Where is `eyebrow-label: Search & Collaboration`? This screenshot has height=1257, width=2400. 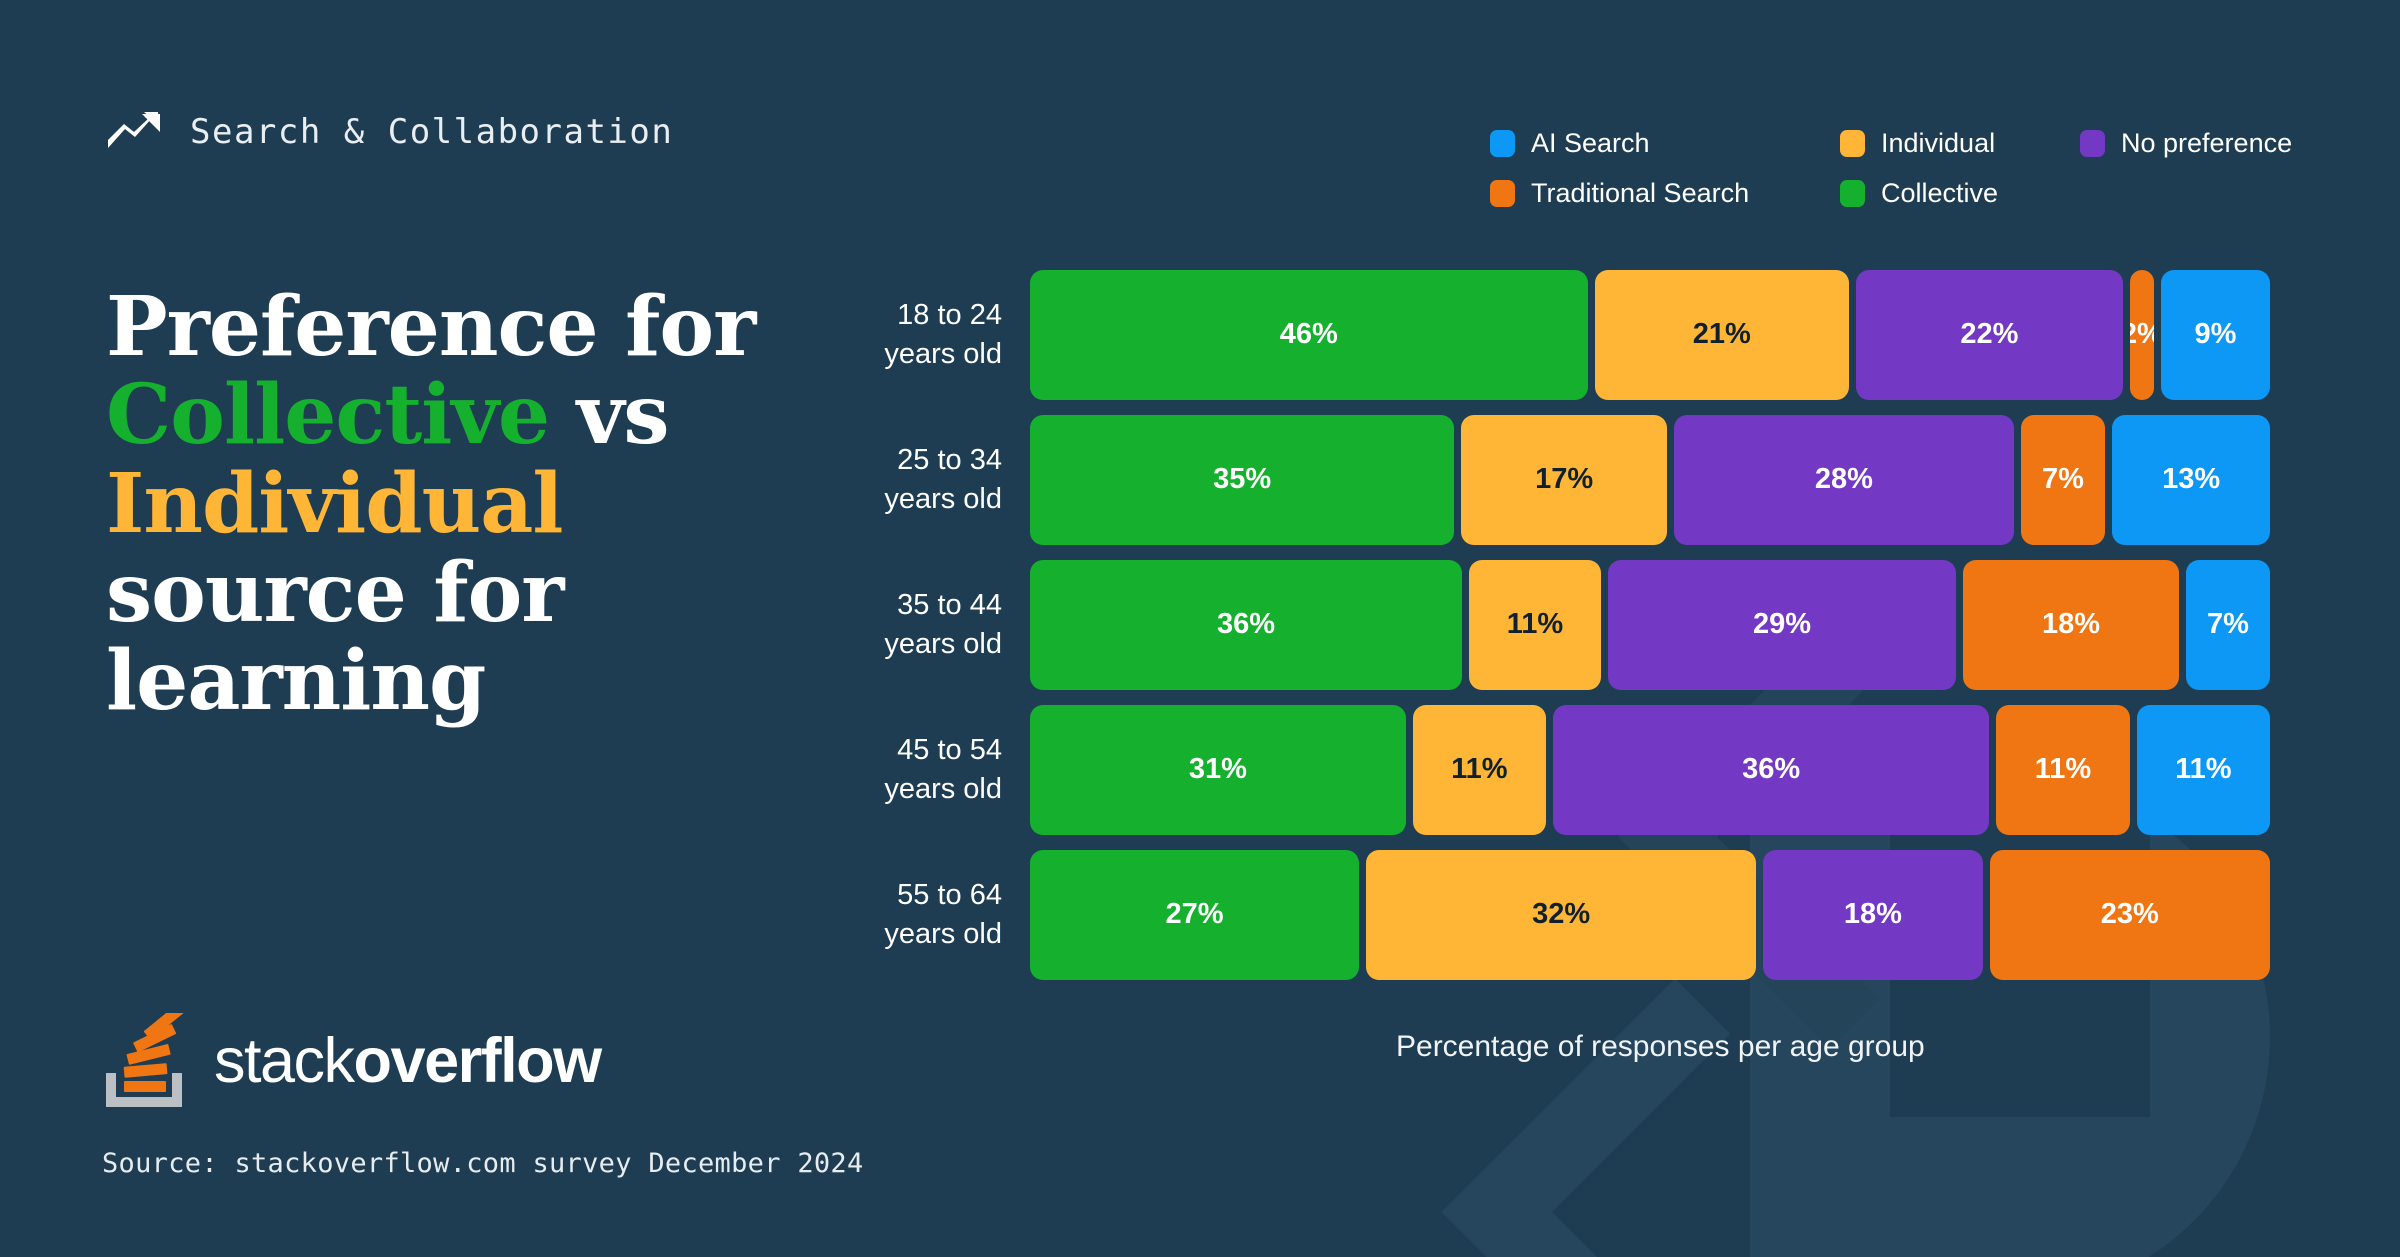 eyebrow-label: Search & Collaboration is located at coordinates (432, 132).